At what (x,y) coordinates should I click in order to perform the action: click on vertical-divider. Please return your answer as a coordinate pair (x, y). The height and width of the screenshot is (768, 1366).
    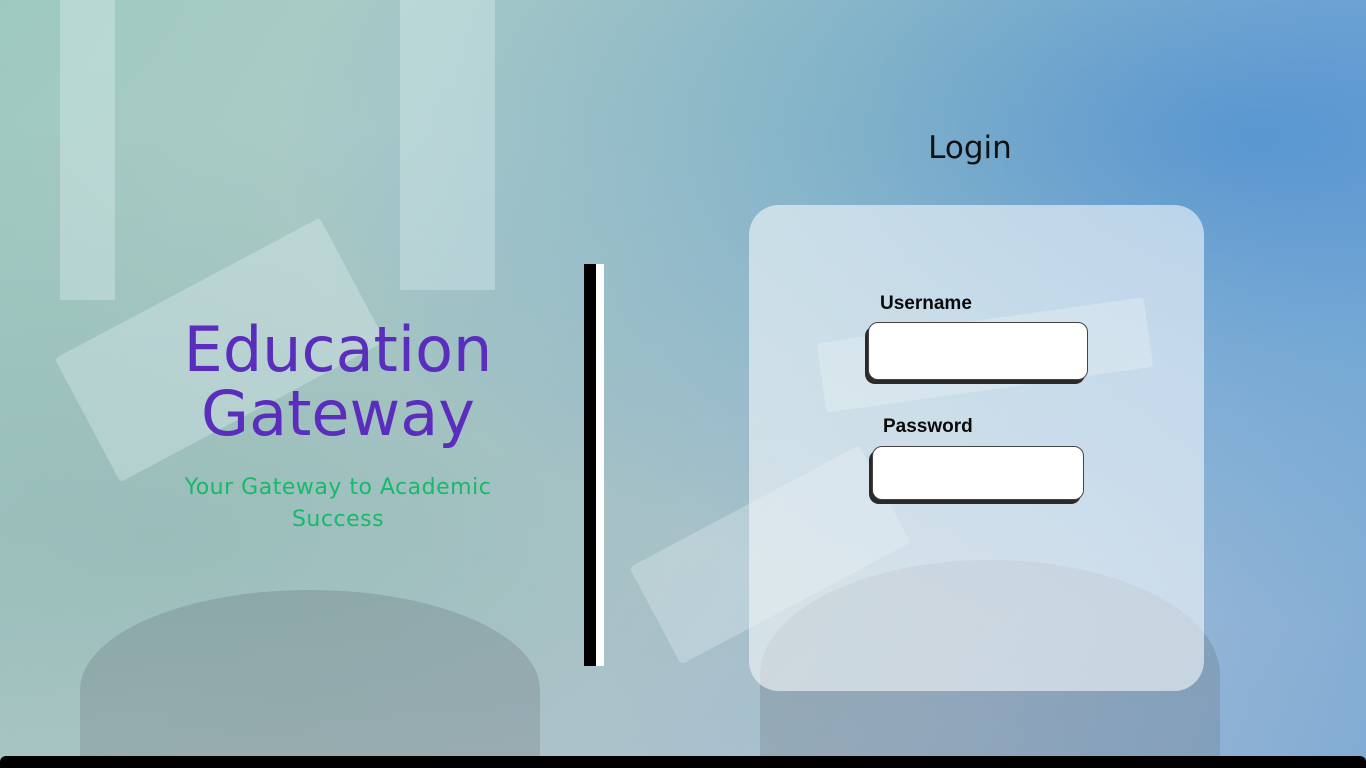
    Looking at the image, I should click on (594, 465).